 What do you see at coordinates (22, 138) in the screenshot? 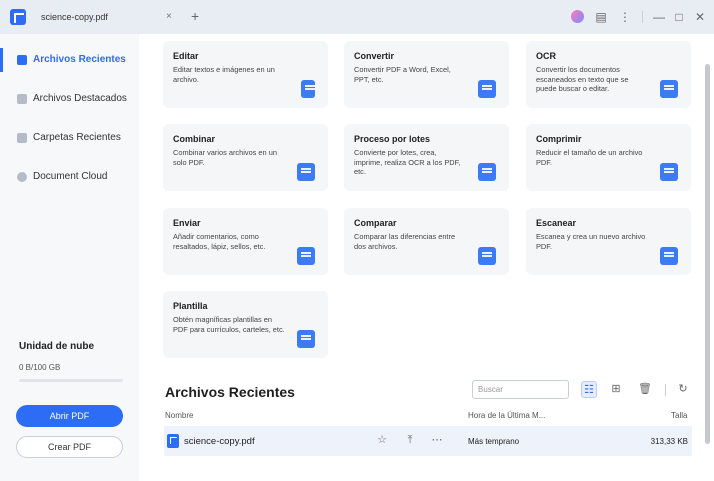
I see `folder-icon` at bounding box center [22, 138].